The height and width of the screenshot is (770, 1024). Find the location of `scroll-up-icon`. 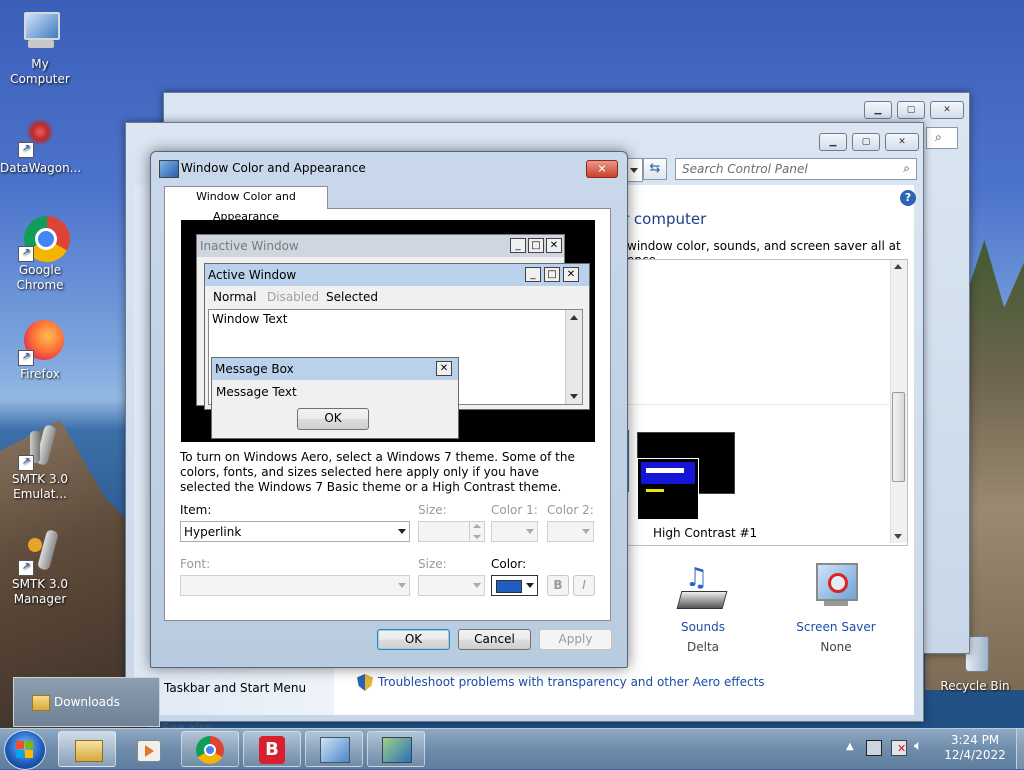

scroll-up-icon is located at coordinates (898, 266).